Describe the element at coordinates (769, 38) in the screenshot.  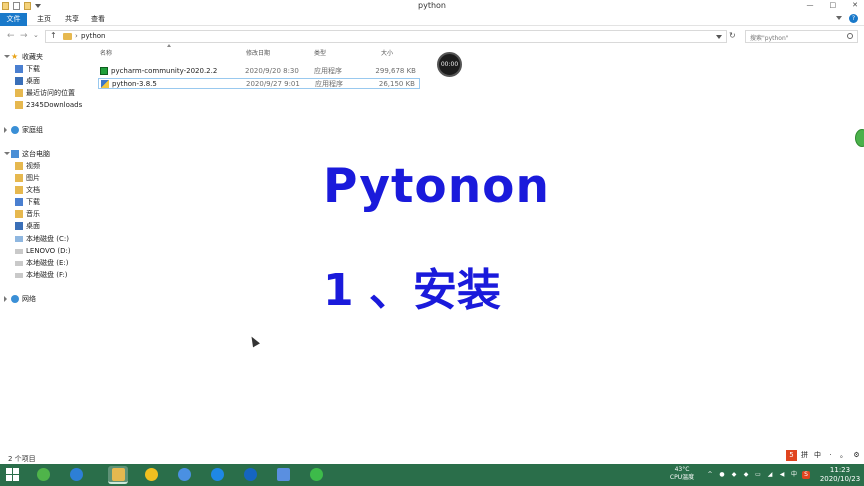
I see `search-placeholder: 搜索"python"` at that location.